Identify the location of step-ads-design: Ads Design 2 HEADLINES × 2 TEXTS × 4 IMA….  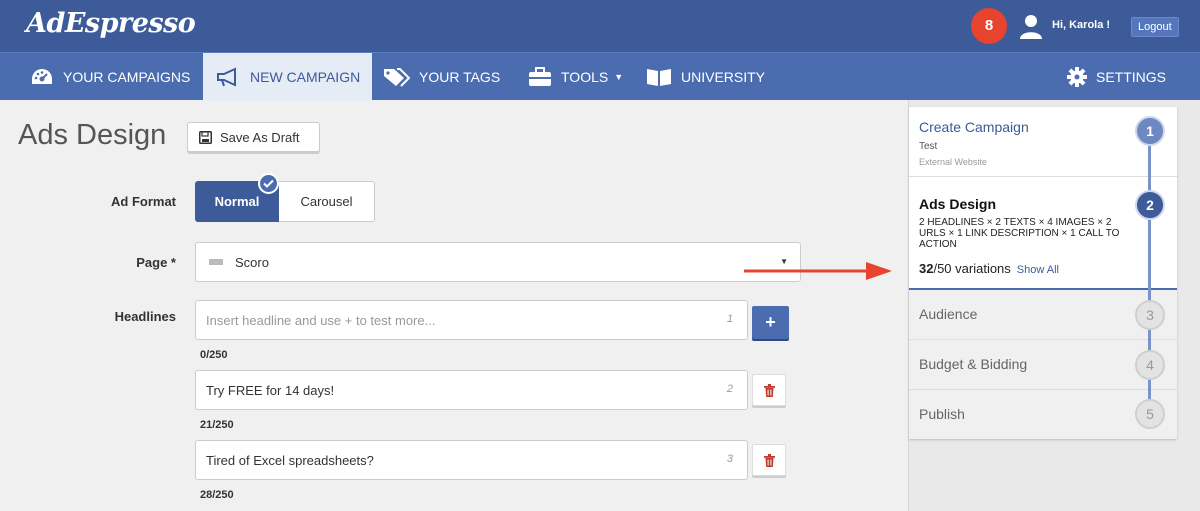
(1043, 233).